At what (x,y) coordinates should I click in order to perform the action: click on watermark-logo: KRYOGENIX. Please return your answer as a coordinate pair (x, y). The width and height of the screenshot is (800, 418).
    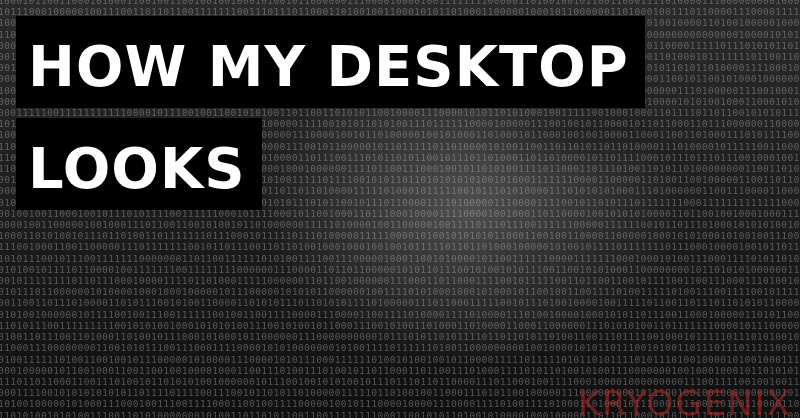
    Looking at the image, I should click on (685, 401).